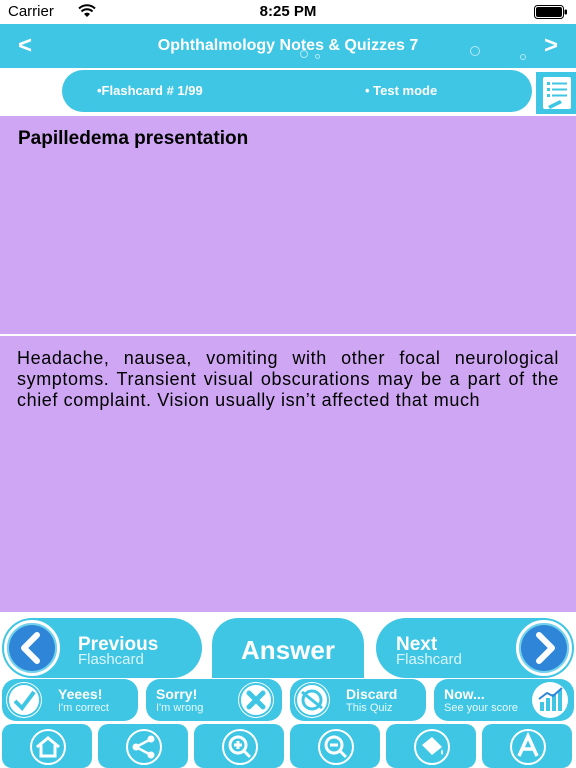 The width and height of the screenshot is (576, 768). I want to click on answer-label: Answer, so click(288, 650).